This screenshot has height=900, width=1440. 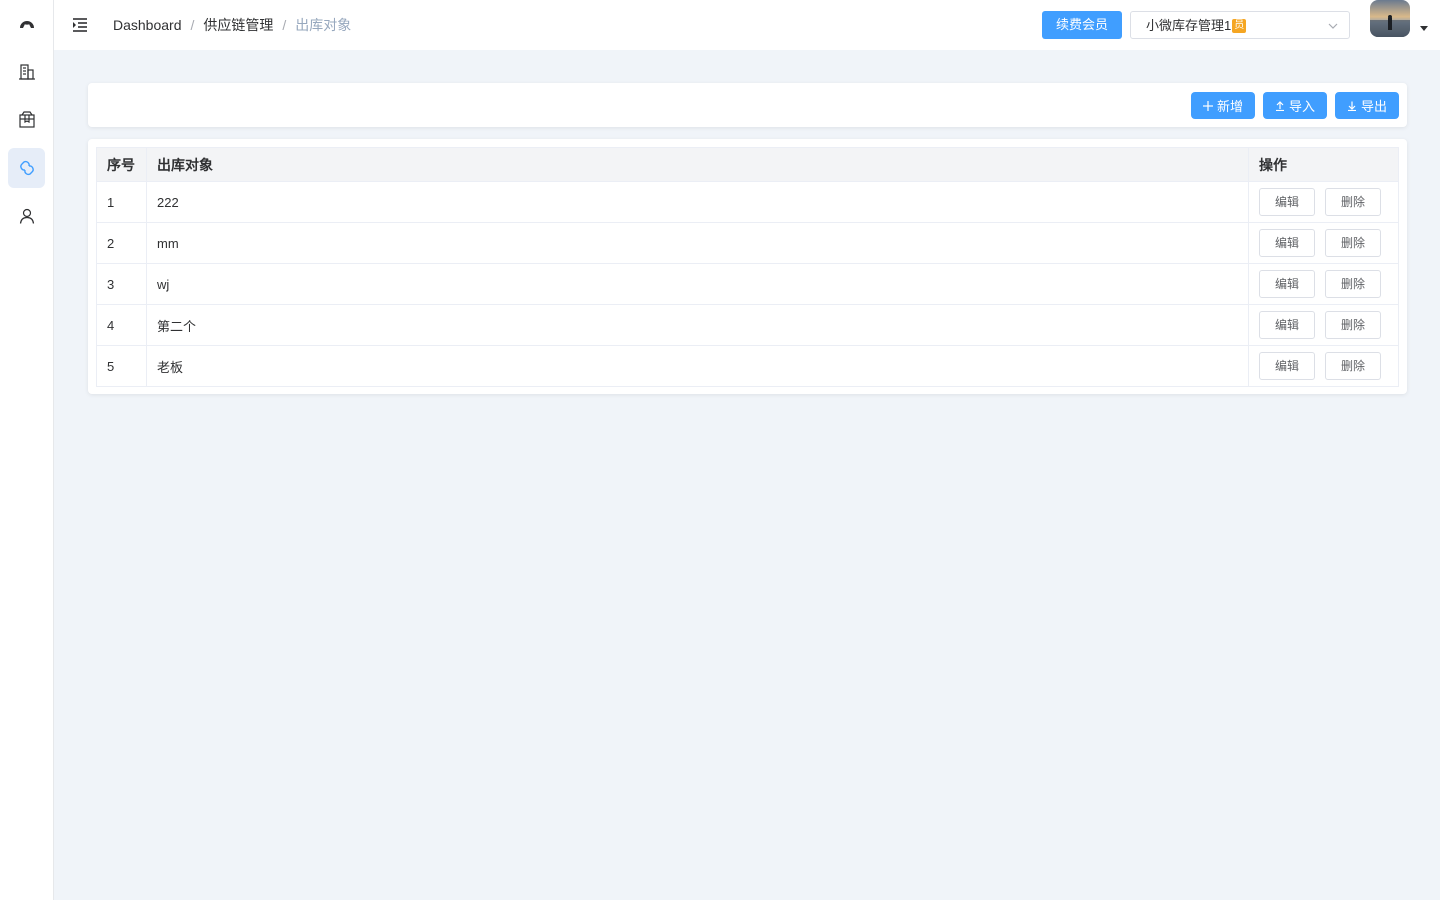 I want to click on cell-index: 2, so click(x=121, y=243).